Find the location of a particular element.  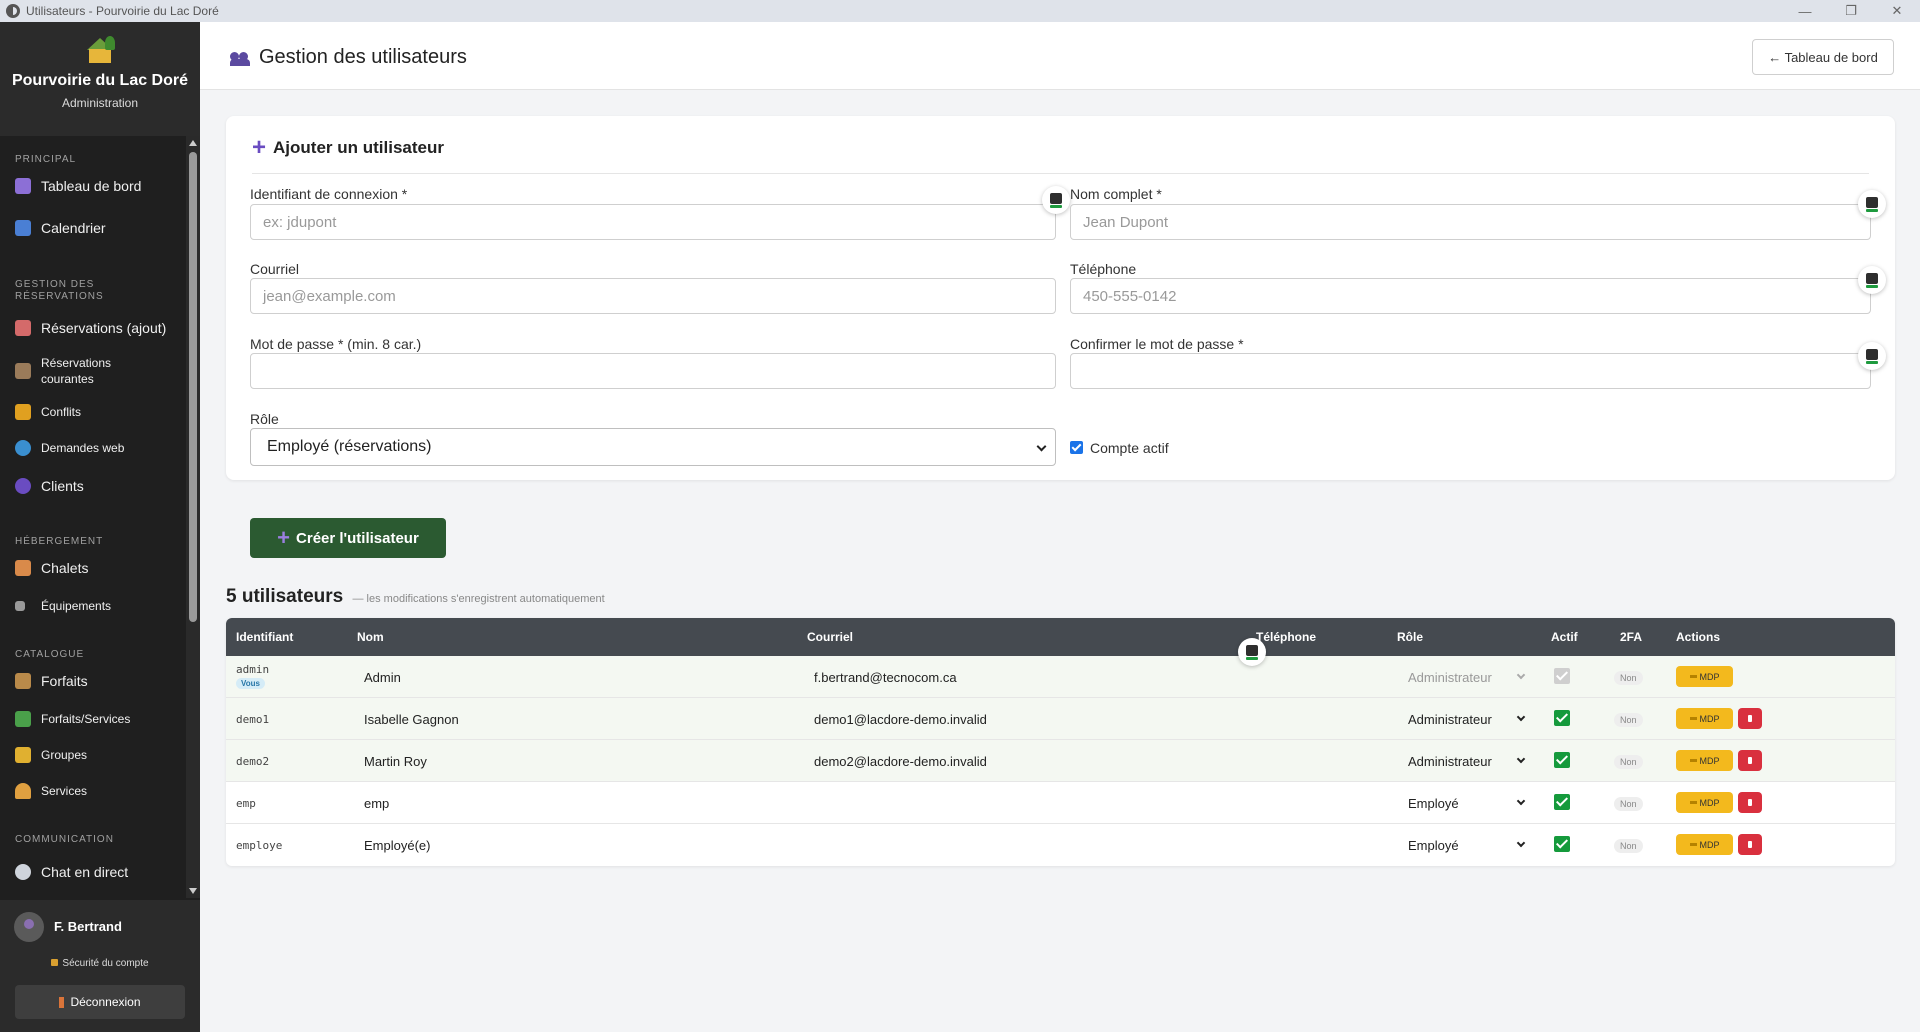

email-input: jean@example.com is located at coordinates (653, 296).